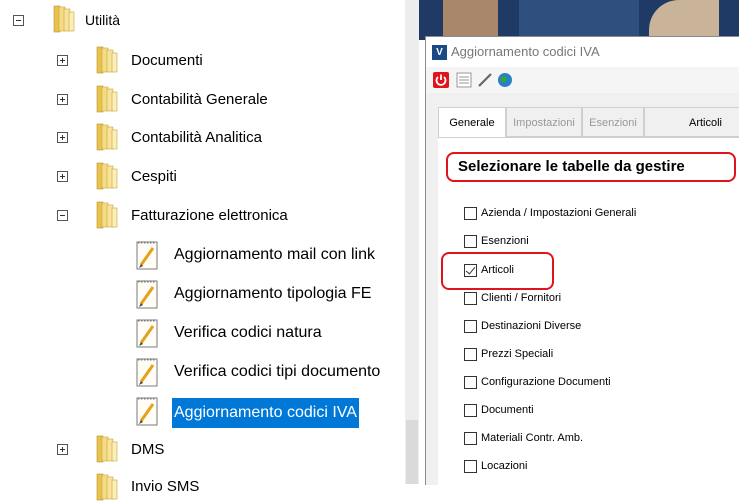  I want to click on checkbox-materiali: Materiali Contr. Amb., so click(523, 438).